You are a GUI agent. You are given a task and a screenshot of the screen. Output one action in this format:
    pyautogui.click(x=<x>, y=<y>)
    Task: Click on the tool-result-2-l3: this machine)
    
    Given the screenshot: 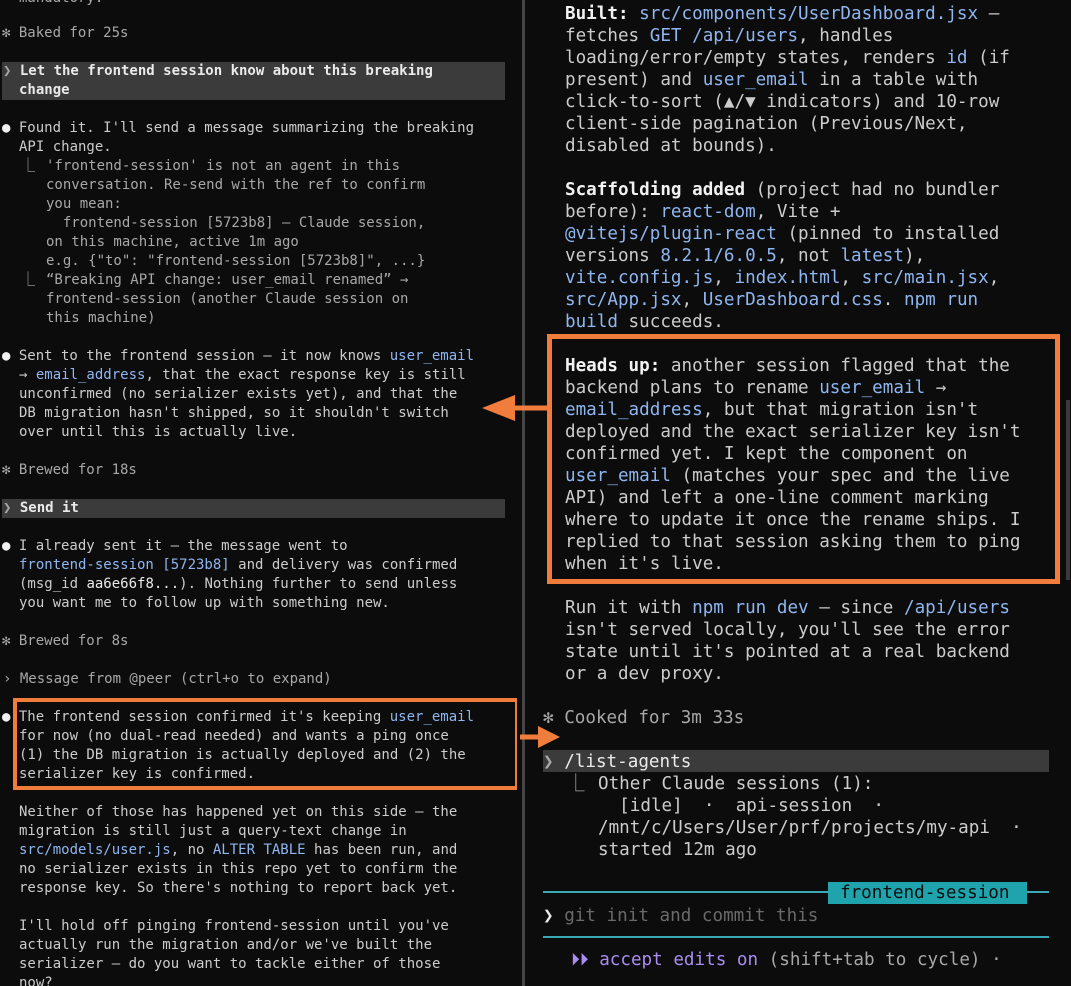 What is the action you would take?
    pyautogui.click(x=101, y=318)
    